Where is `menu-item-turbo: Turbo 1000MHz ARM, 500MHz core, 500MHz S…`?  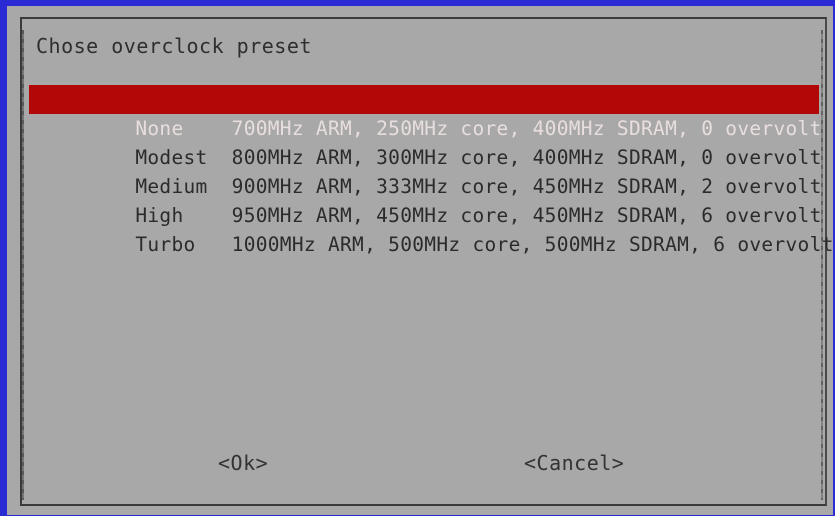 menu-item-turbo: Turbo 1000MHz ARM, 500MHz core, 500MHz S… is located at coordinates (431, 228).